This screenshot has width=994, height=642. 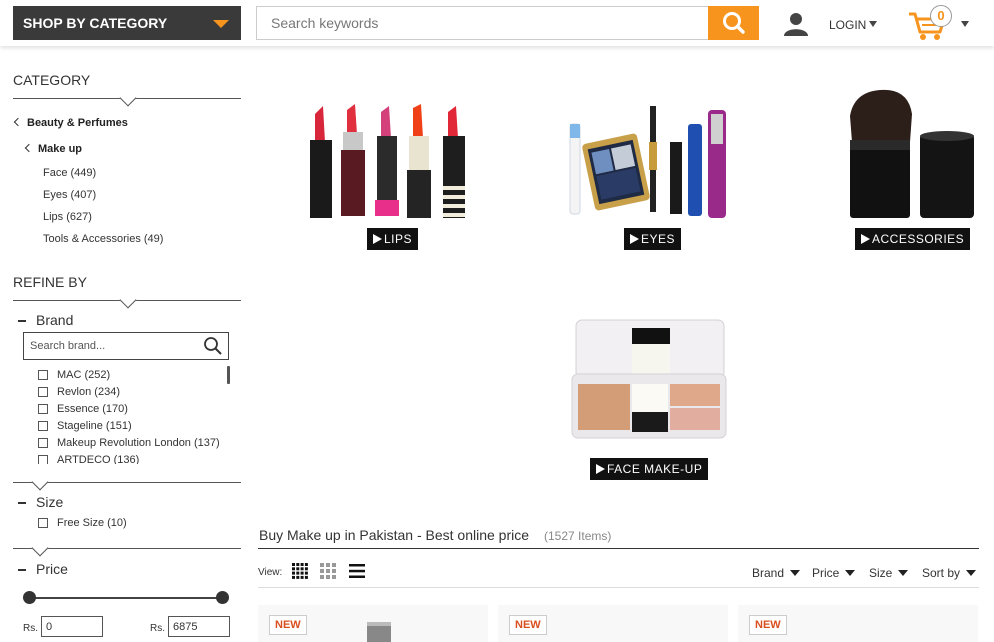 I want to click on sort-by-dropdown: Sort by, so click(x=949, y=573).